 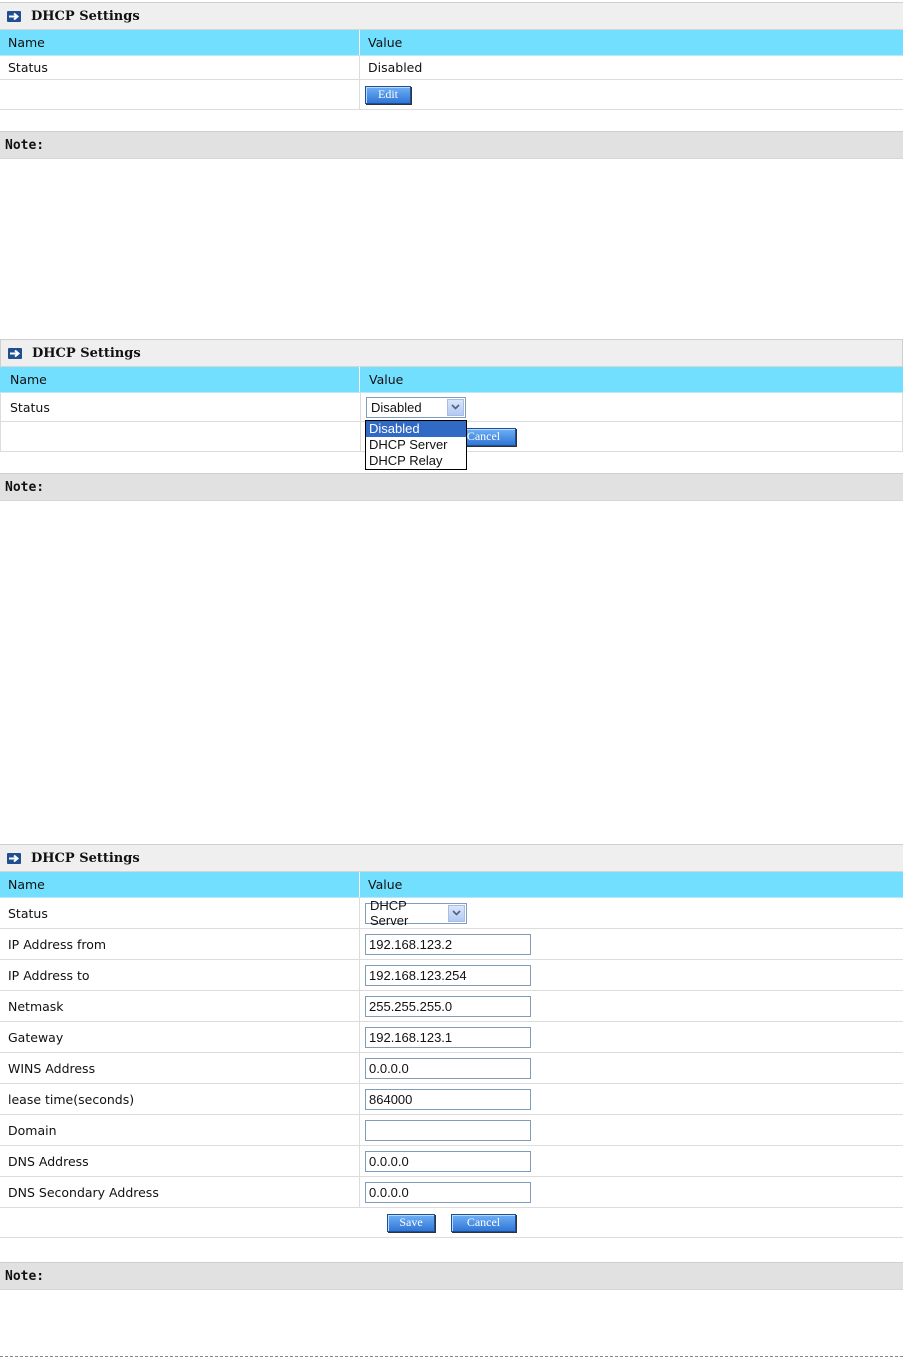 I want to click on form-row-ip-from: IP Address from 192.168.123.2, so click(x=451, y=944).